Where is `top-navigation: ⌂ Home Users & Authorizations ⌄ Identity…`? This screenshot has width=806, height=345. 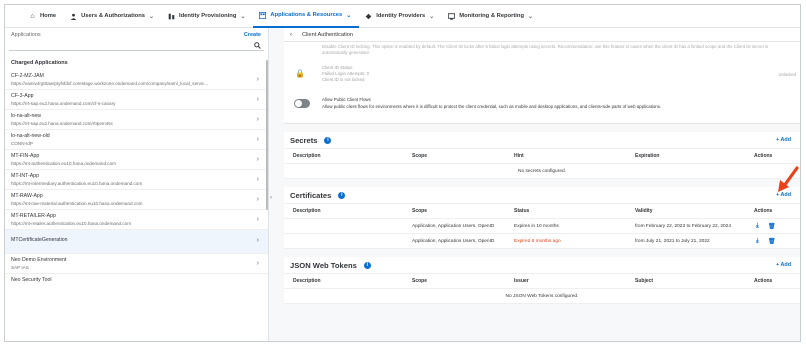
top-navigation: ⌂ Home Users & Authorizations ⌄ Identity… is located at coordinates (402, 16).